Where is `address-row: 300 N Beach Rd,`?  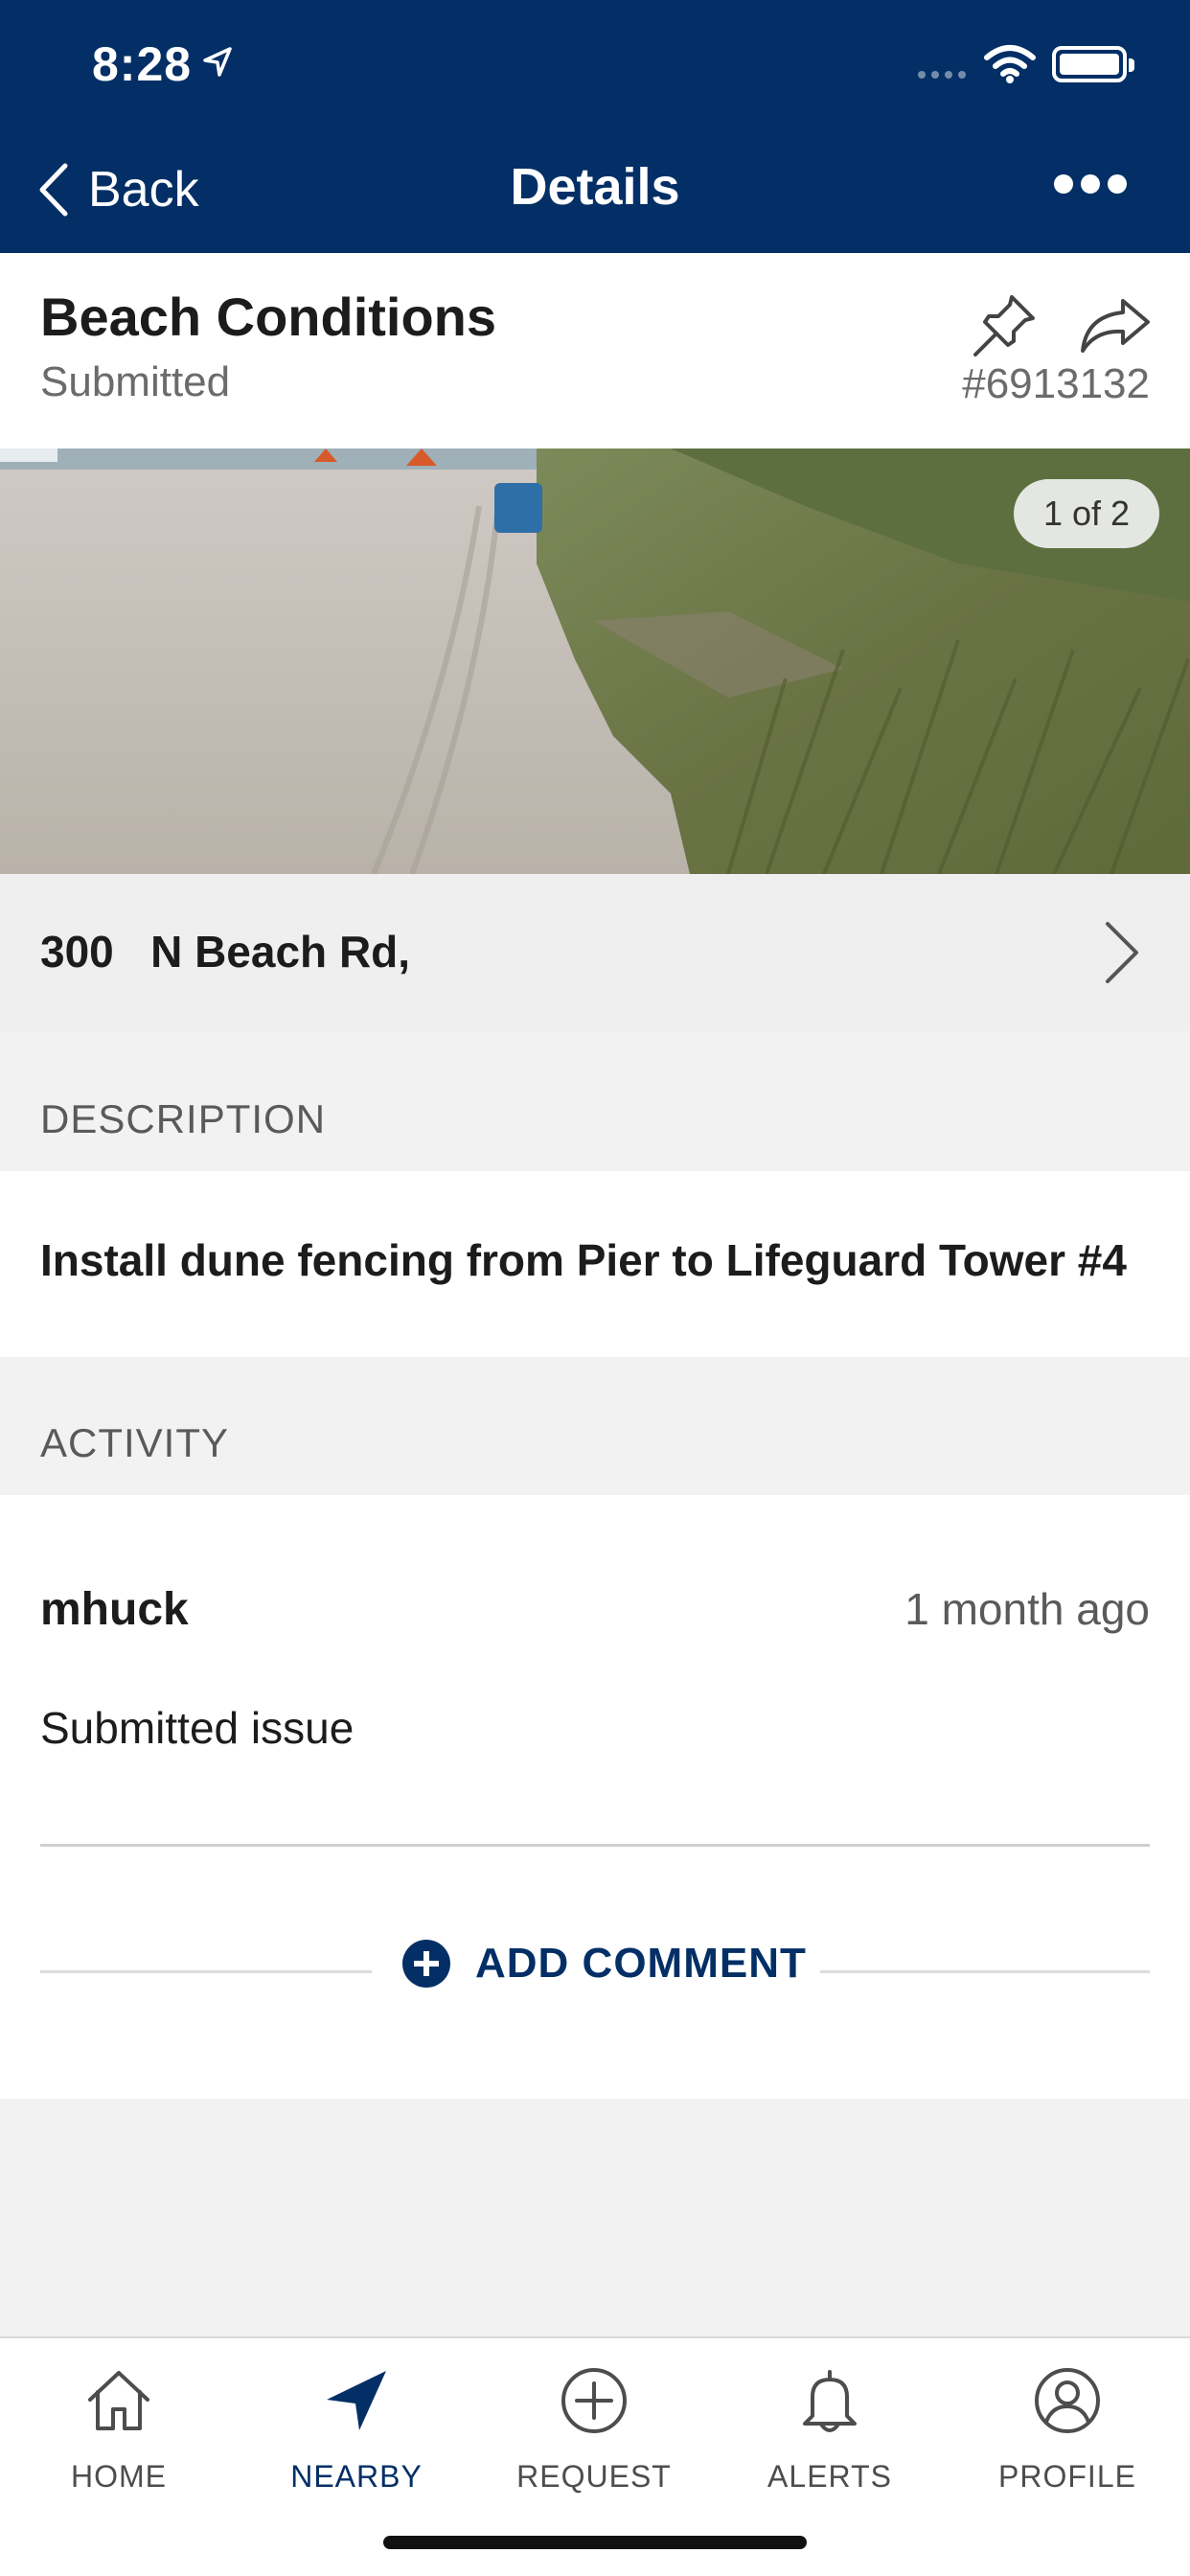
address-row: 300 N Beach Rd, is located at coordinates (595, 952).